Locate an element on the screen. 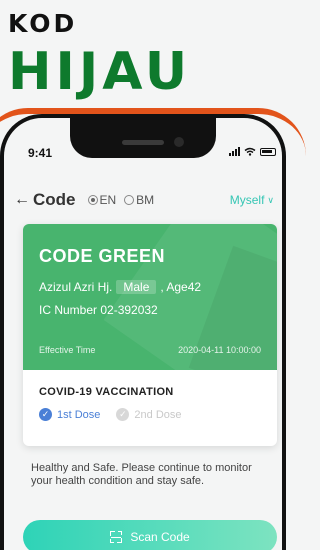 The width and height of the screenshot is (320, 550). scan-code-button: Scan Code is located at coordinates (150, 535).